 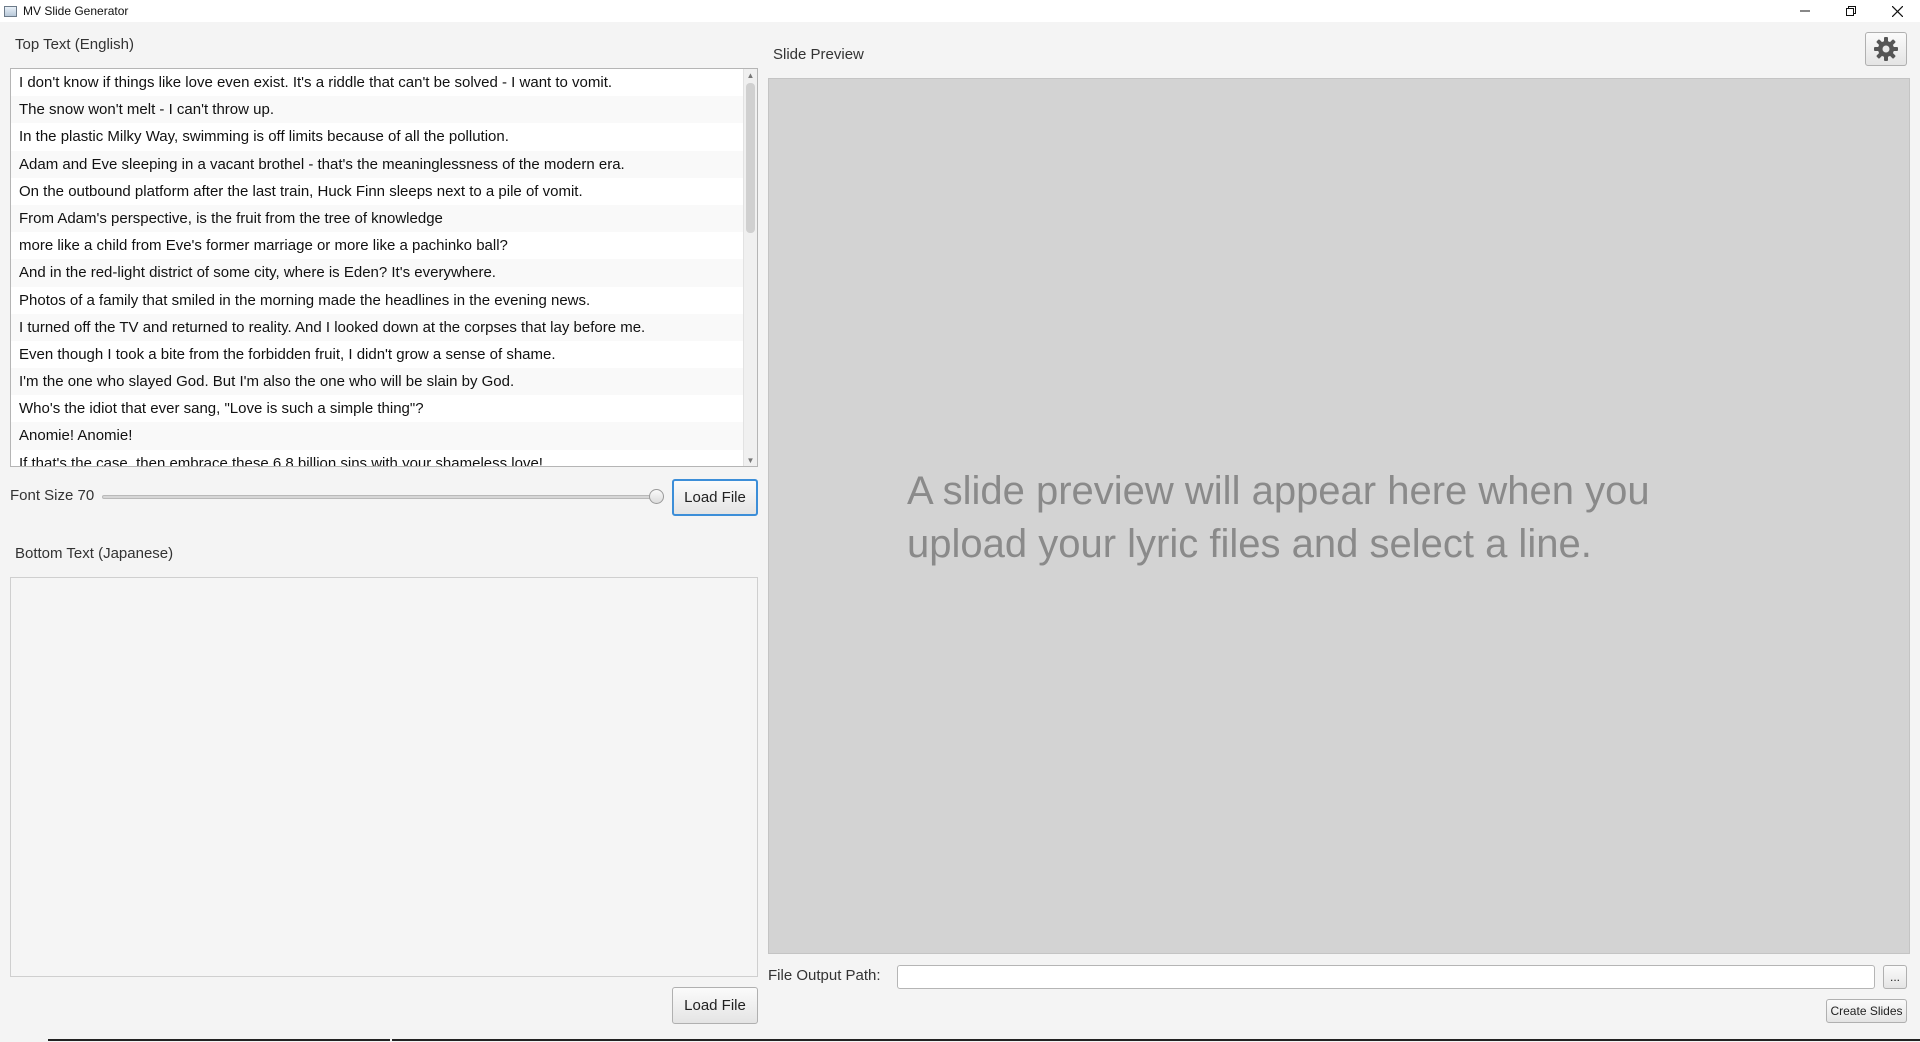 I want to click on restore-button, so click(x=1851, y=11).